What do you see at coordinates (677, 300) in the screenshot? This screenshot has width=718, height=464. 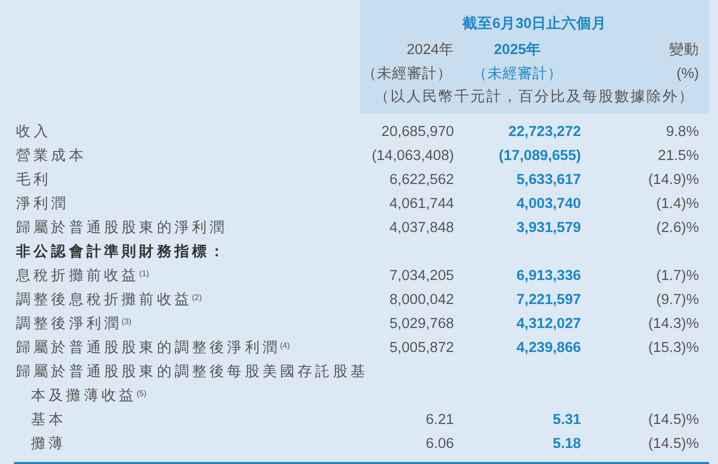 I see `table-cell-text: (9.7)%` at bounding box center [677, 300].